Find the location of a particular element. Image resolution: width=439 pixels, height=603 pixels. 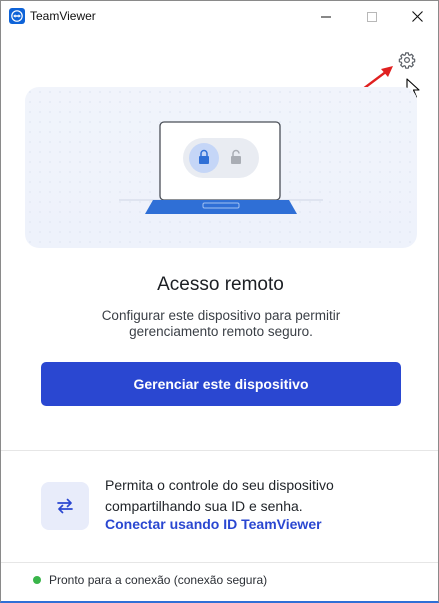

maximize-icon is located at coordinates (372, 16).